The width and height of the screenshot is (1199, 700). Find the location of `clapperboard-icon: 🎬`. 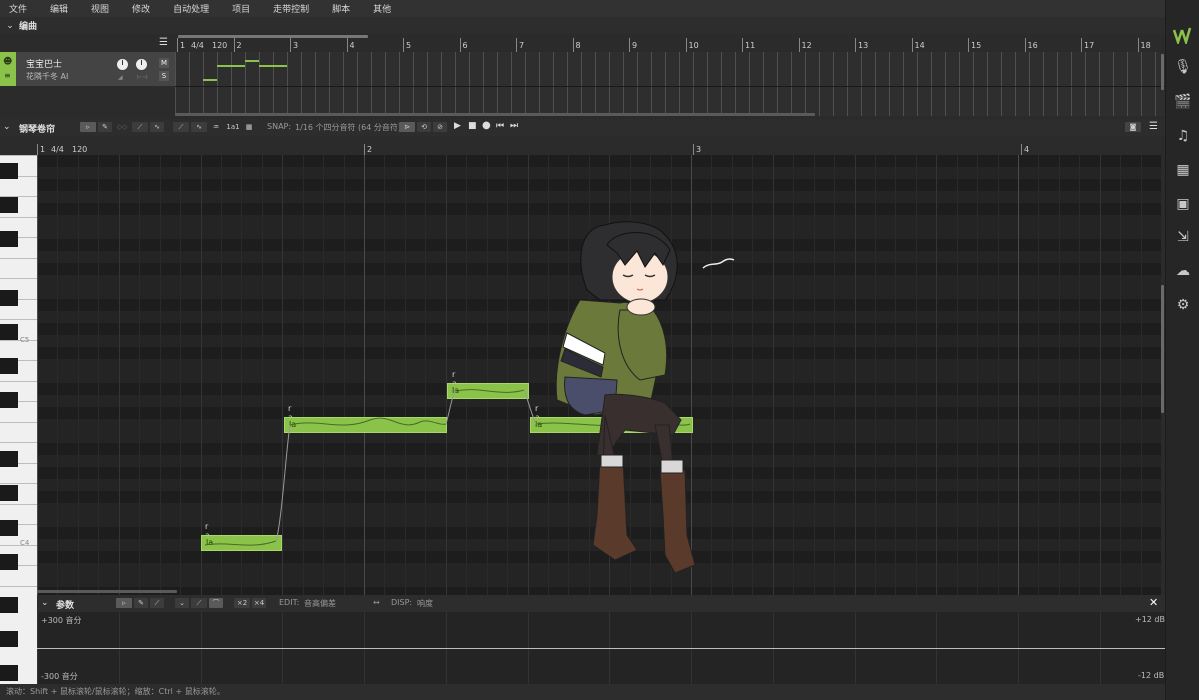

clapperboard-icon: 🎬 is located at coordinates (1183, 102).